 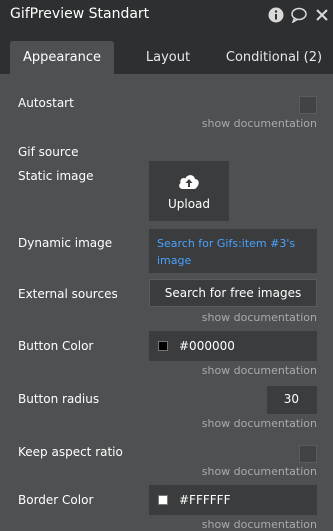 I want to click on button-radius-input: 30, so click(x=292, y=400).